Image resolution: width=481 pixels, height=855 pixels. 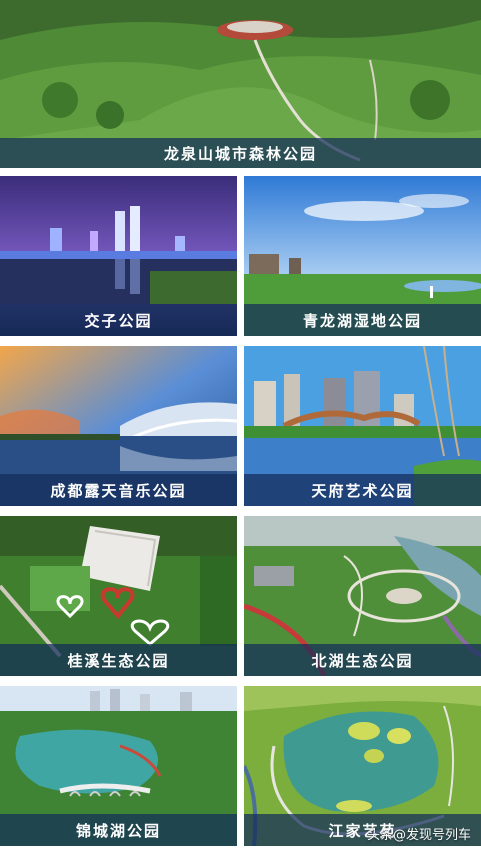 What do you see at coordinates (118, 490) in the screenshot?
I see `park-caption: 成都露天音乐公园` at bounding box center [118, 490].